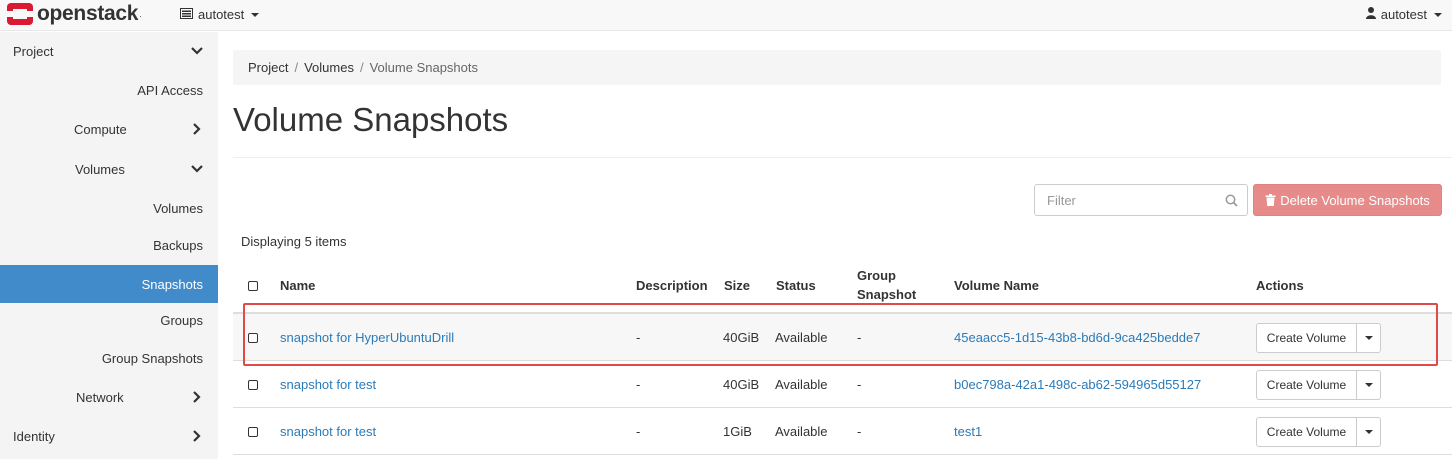  Describe the element at coordinates (886, 294) in the screenshot. I see `column-header-group-snapshot-line2: Snapshot` at that location.